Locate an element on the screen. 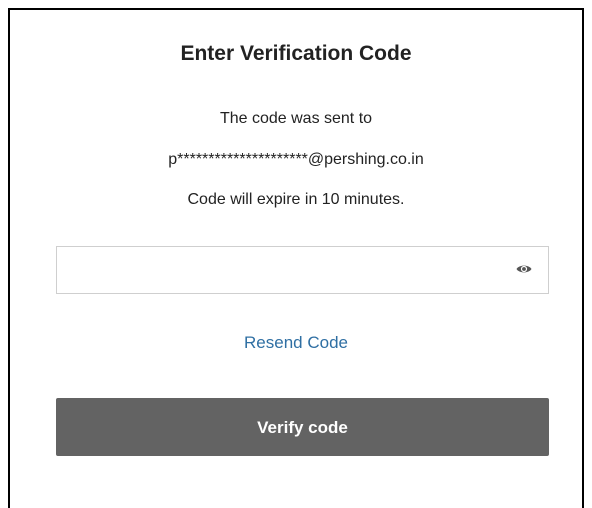 The width and height of the screenshot is (592, 508). verification-code-input is located at coordinates (277, 270).